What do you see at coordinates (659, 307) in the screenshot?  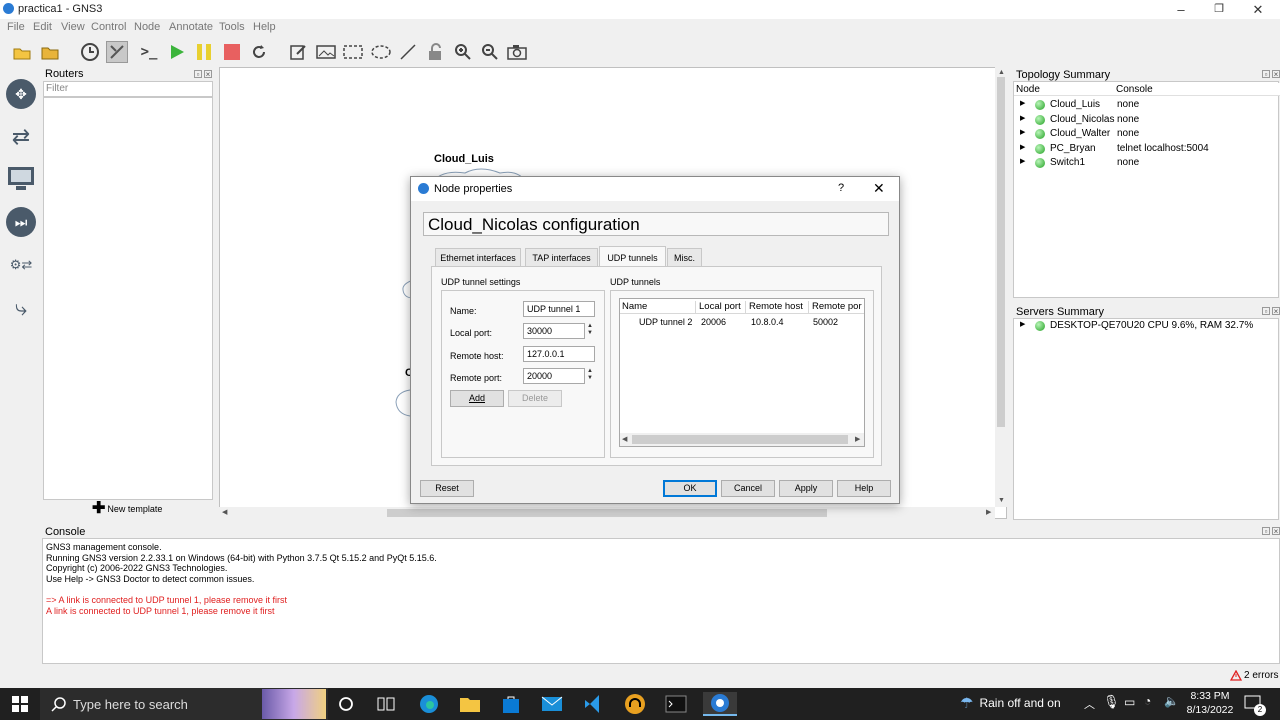 I see `column-header-name: Name` at bounding box center [659, 307].